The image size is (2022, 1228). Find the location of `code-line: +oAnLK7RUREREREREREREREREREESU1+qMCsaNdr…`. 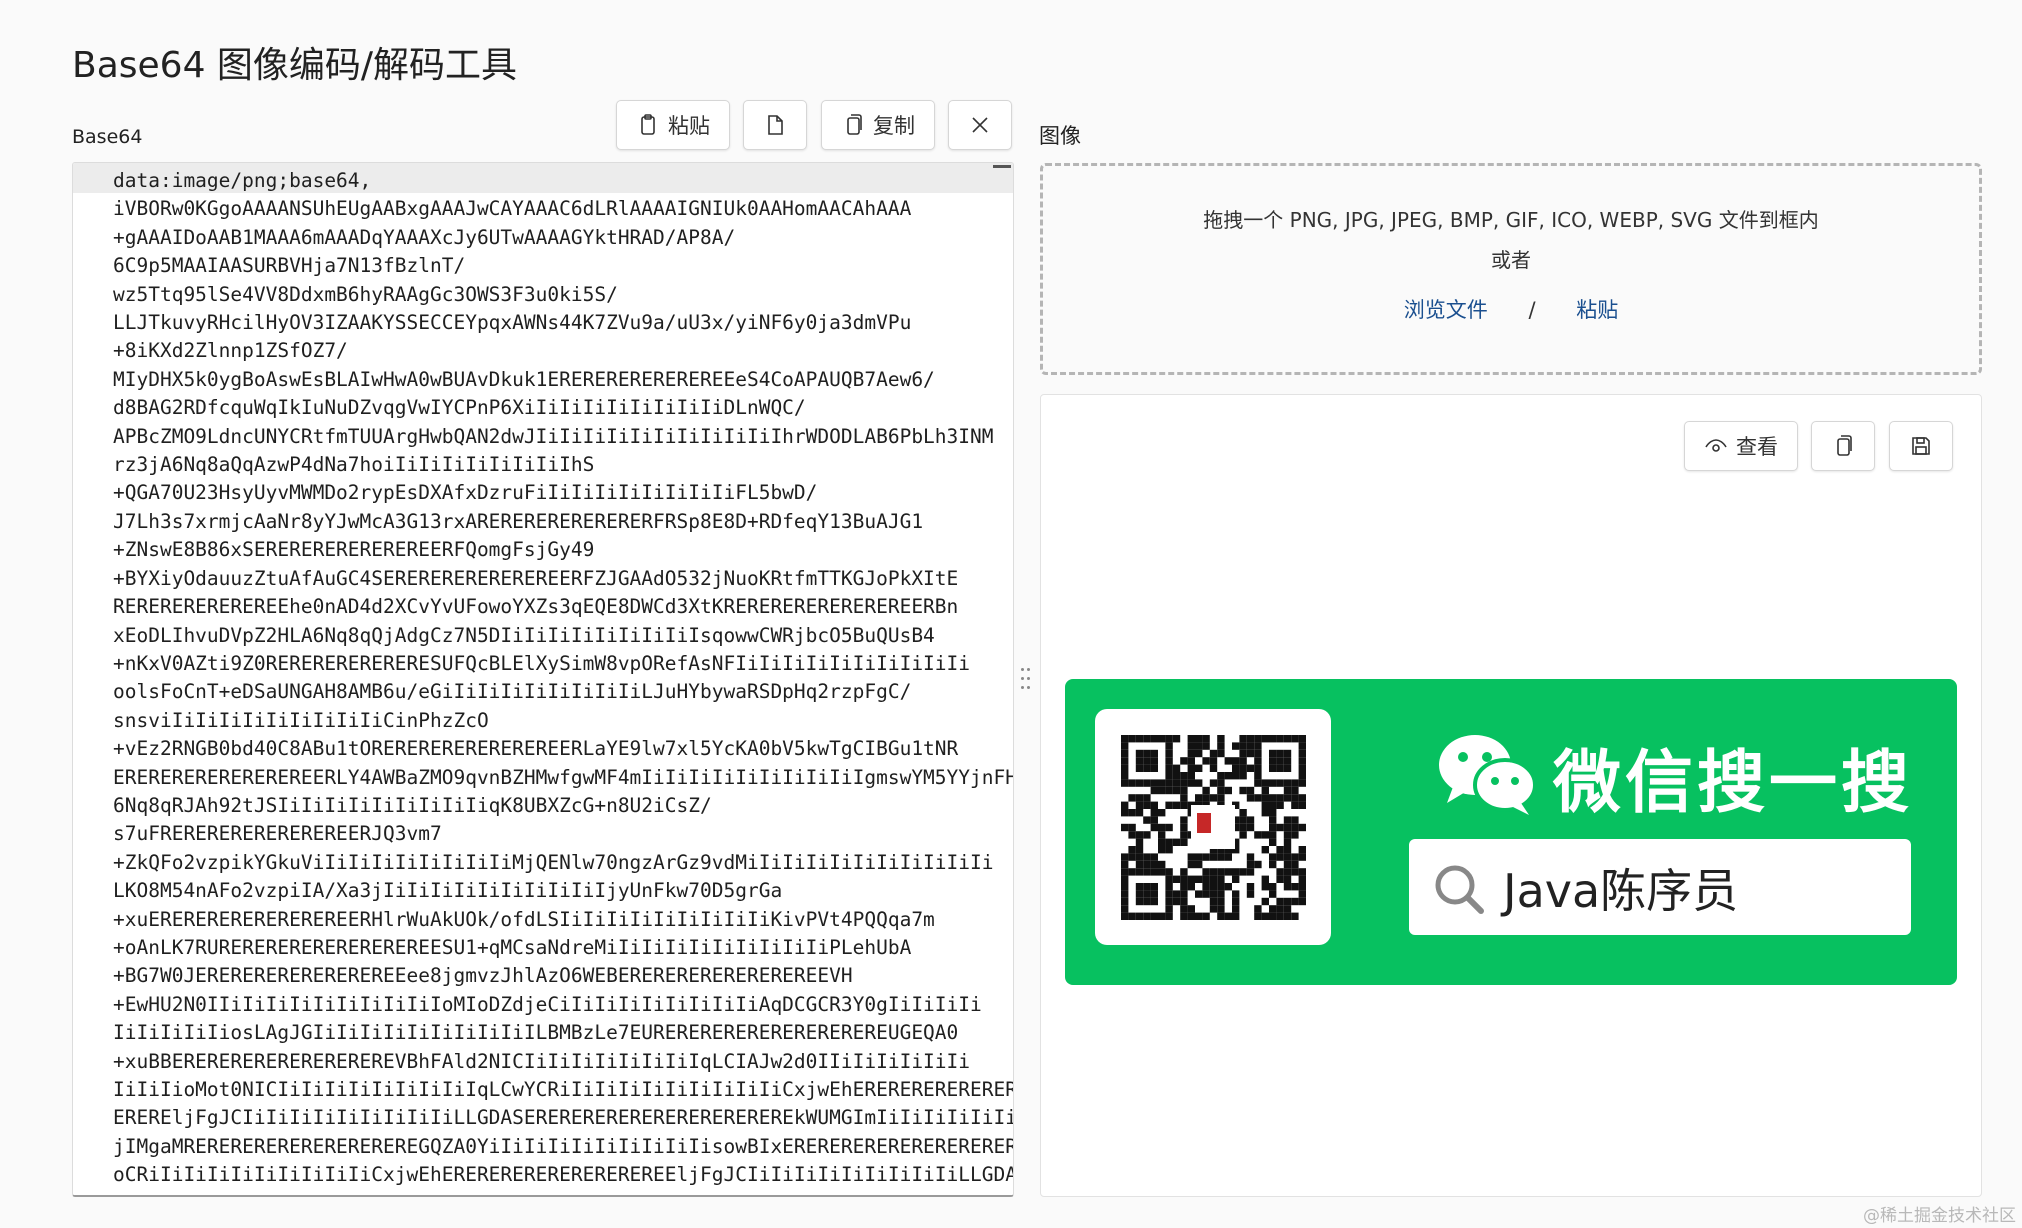

code-line: +oAnLK7RUREREREREREREREREREESU1+qMCsaNdr… is located at coordinates (512, 947).